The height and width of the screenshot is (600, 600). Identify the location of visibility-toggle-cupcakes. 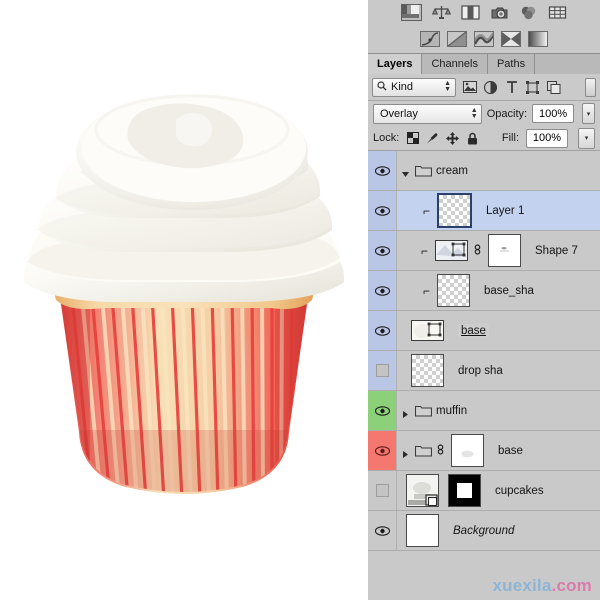
(382, 490).